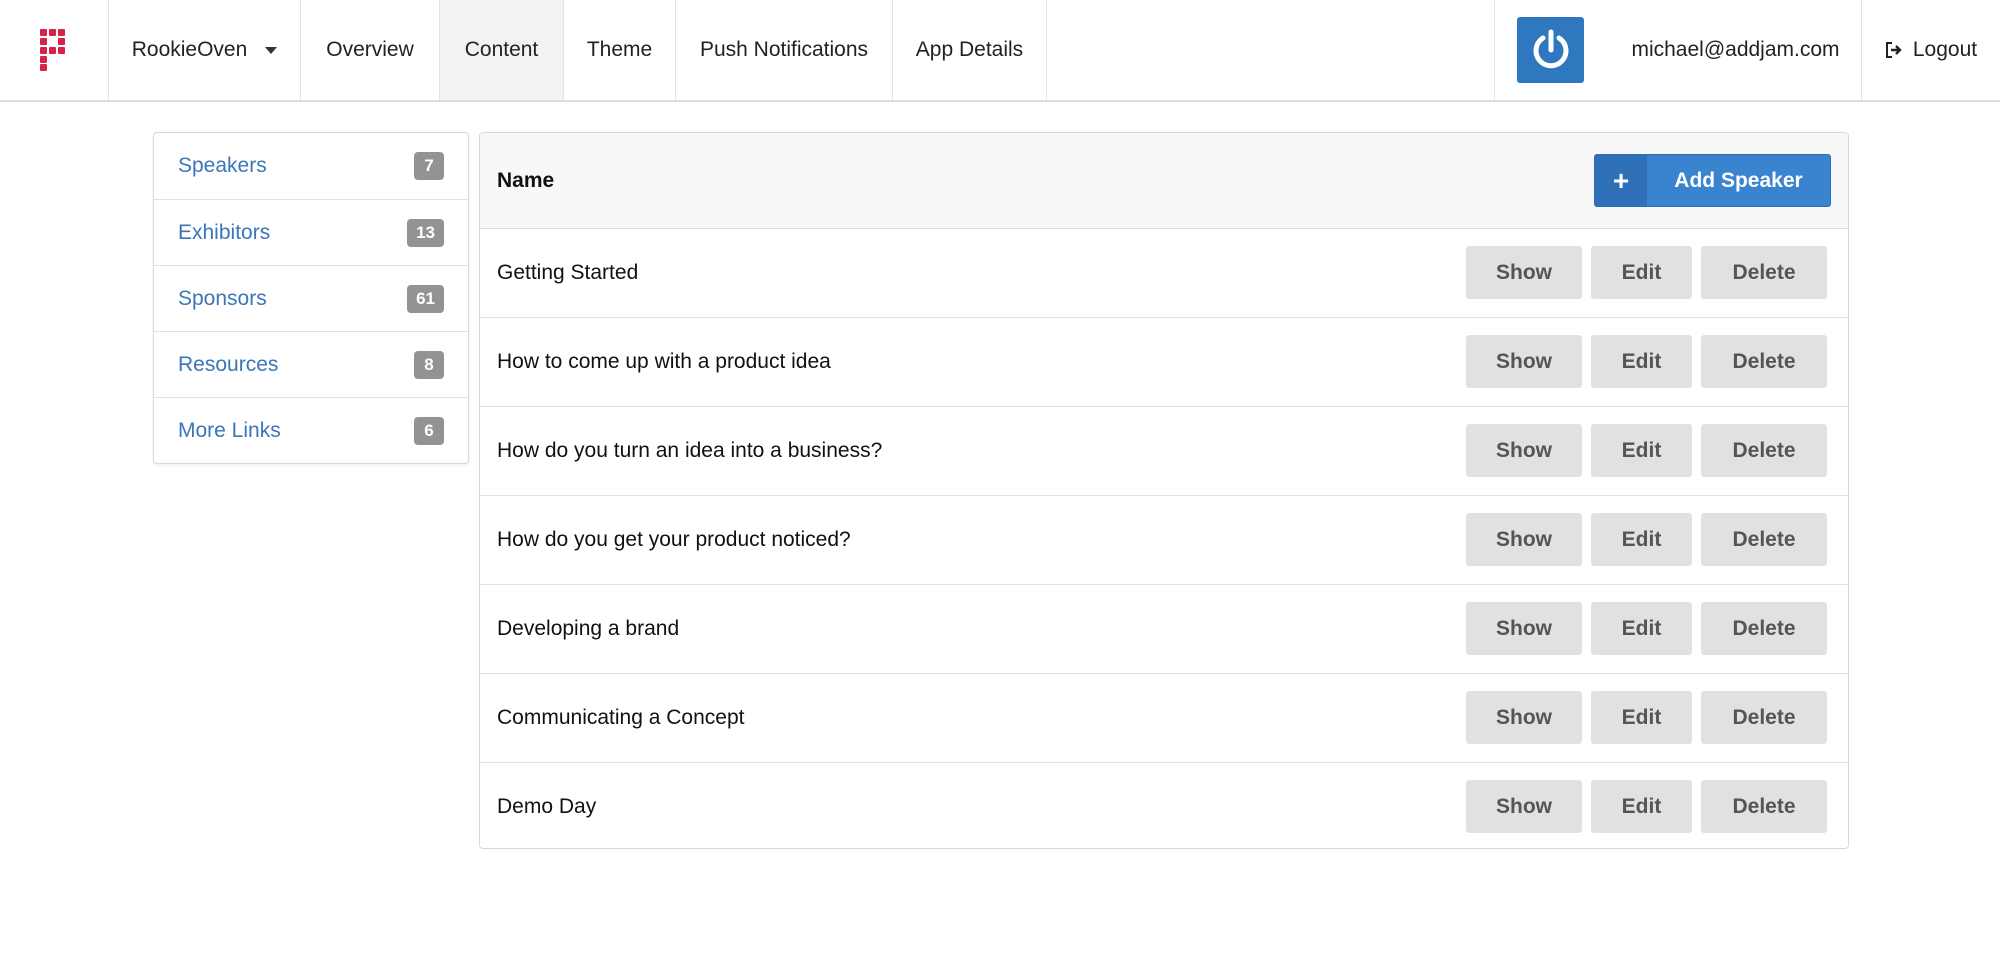 The width and height of the screenshot is (2000, 961). What do you see at coordinates (425, 232) in the screenshot?
I see `count-badge: 13` at bounding box center [425, 232].